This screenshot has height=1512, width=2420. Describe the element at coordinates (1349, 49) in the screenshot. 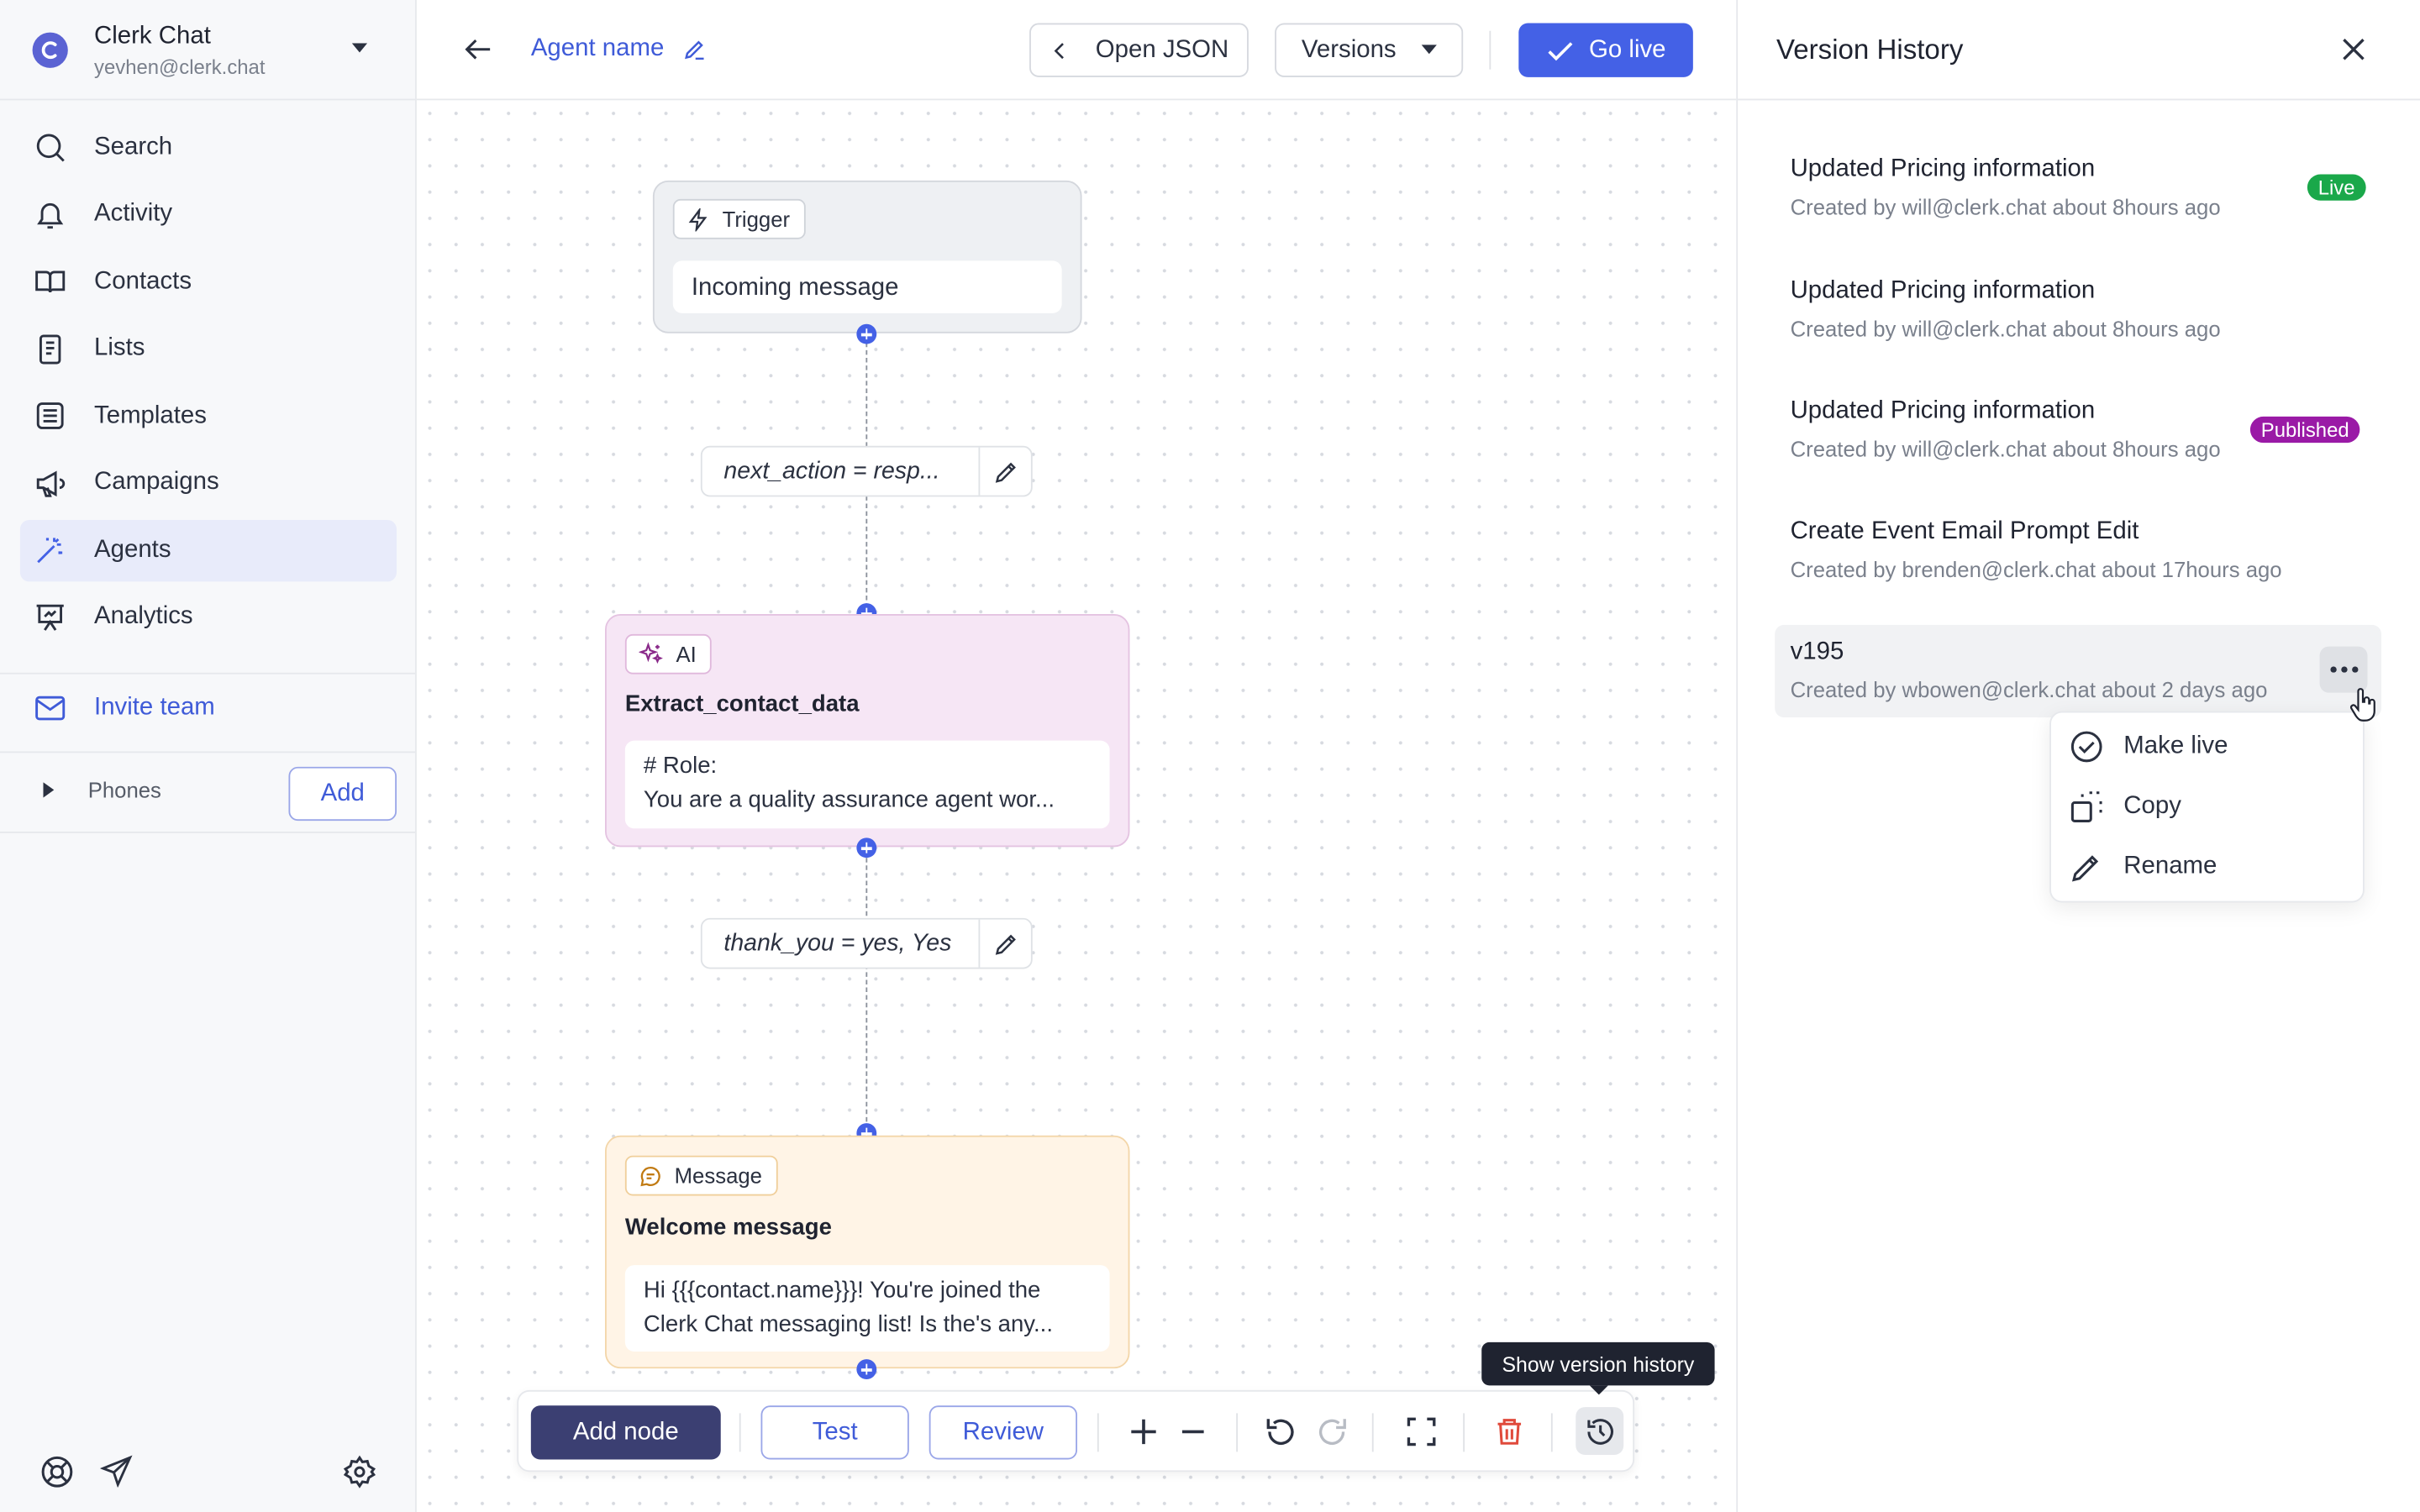

I see `versions-label: Versions` at that location.